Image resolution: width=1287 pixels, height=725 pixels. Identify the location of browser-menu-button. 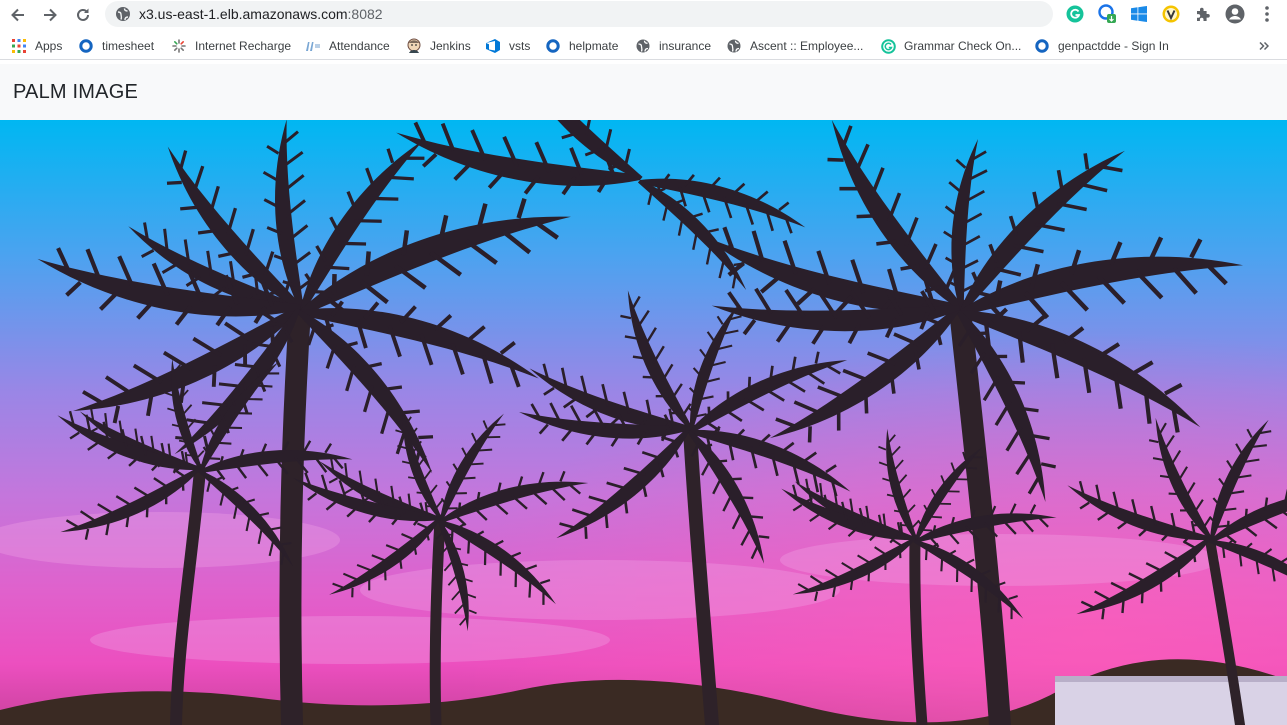
(1267, 14).